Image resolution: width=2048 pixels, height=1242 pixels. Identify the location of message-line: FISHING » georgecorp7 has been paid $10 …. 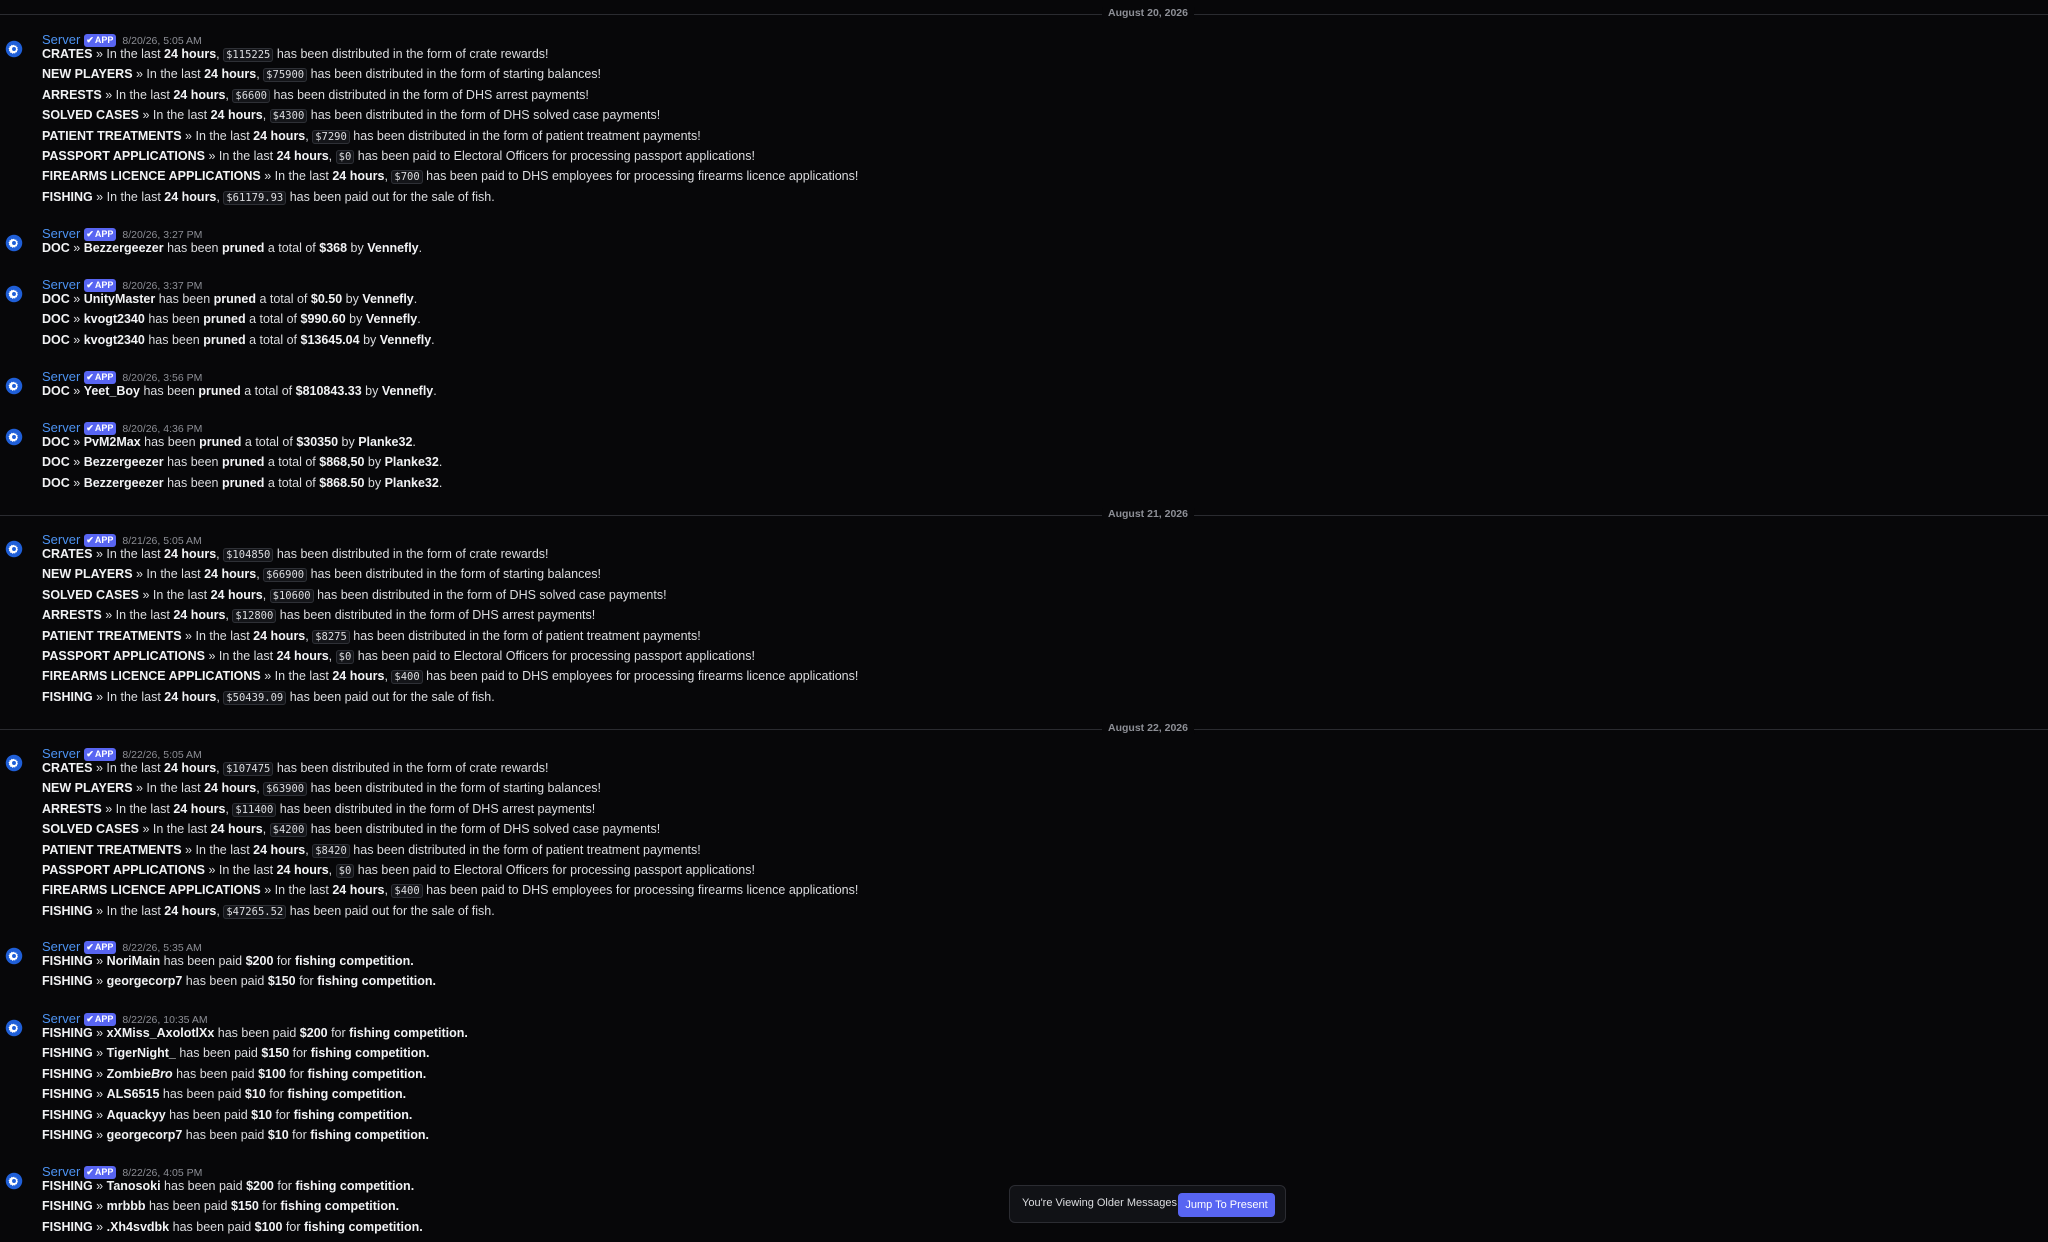
(235, 1135).